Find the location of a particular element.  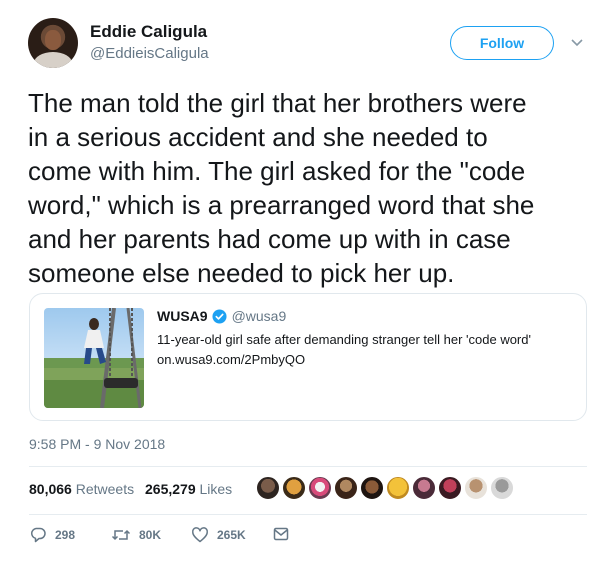

card-url: on.wusa9.com/2PmbyQO is located at coordinates (231, 359).